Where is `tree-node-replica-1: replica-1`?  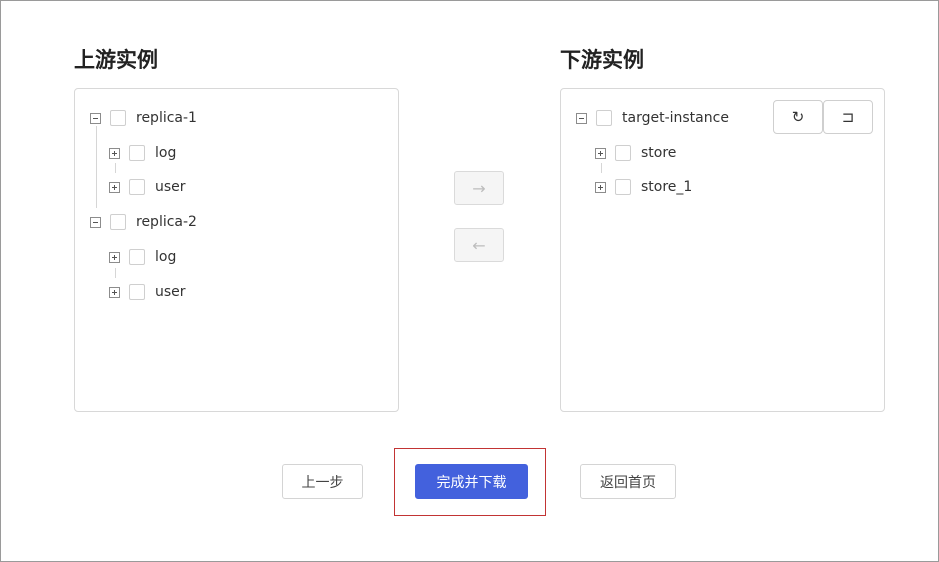
tree-node-replica-1: replica-1 is located at coordinates (143, 118).